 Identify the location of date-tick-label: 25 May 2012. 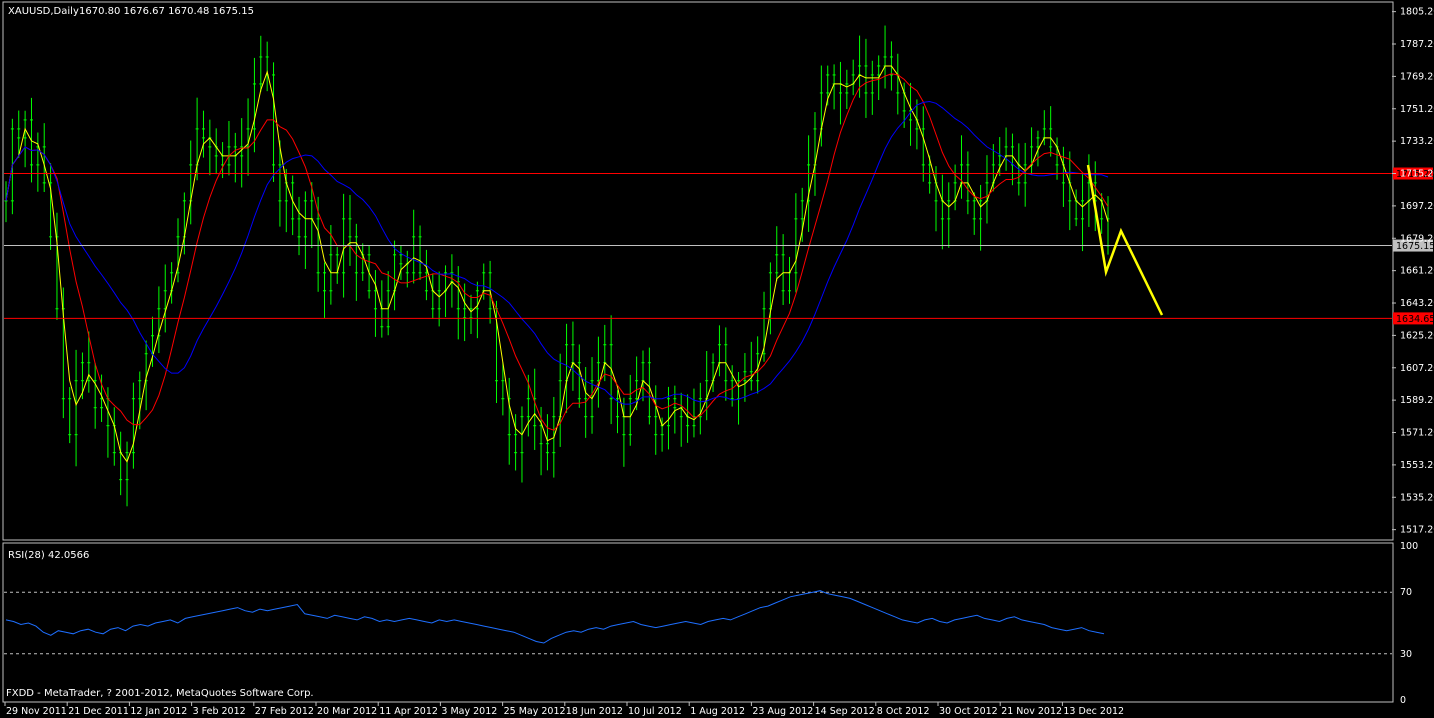
(535, 711).